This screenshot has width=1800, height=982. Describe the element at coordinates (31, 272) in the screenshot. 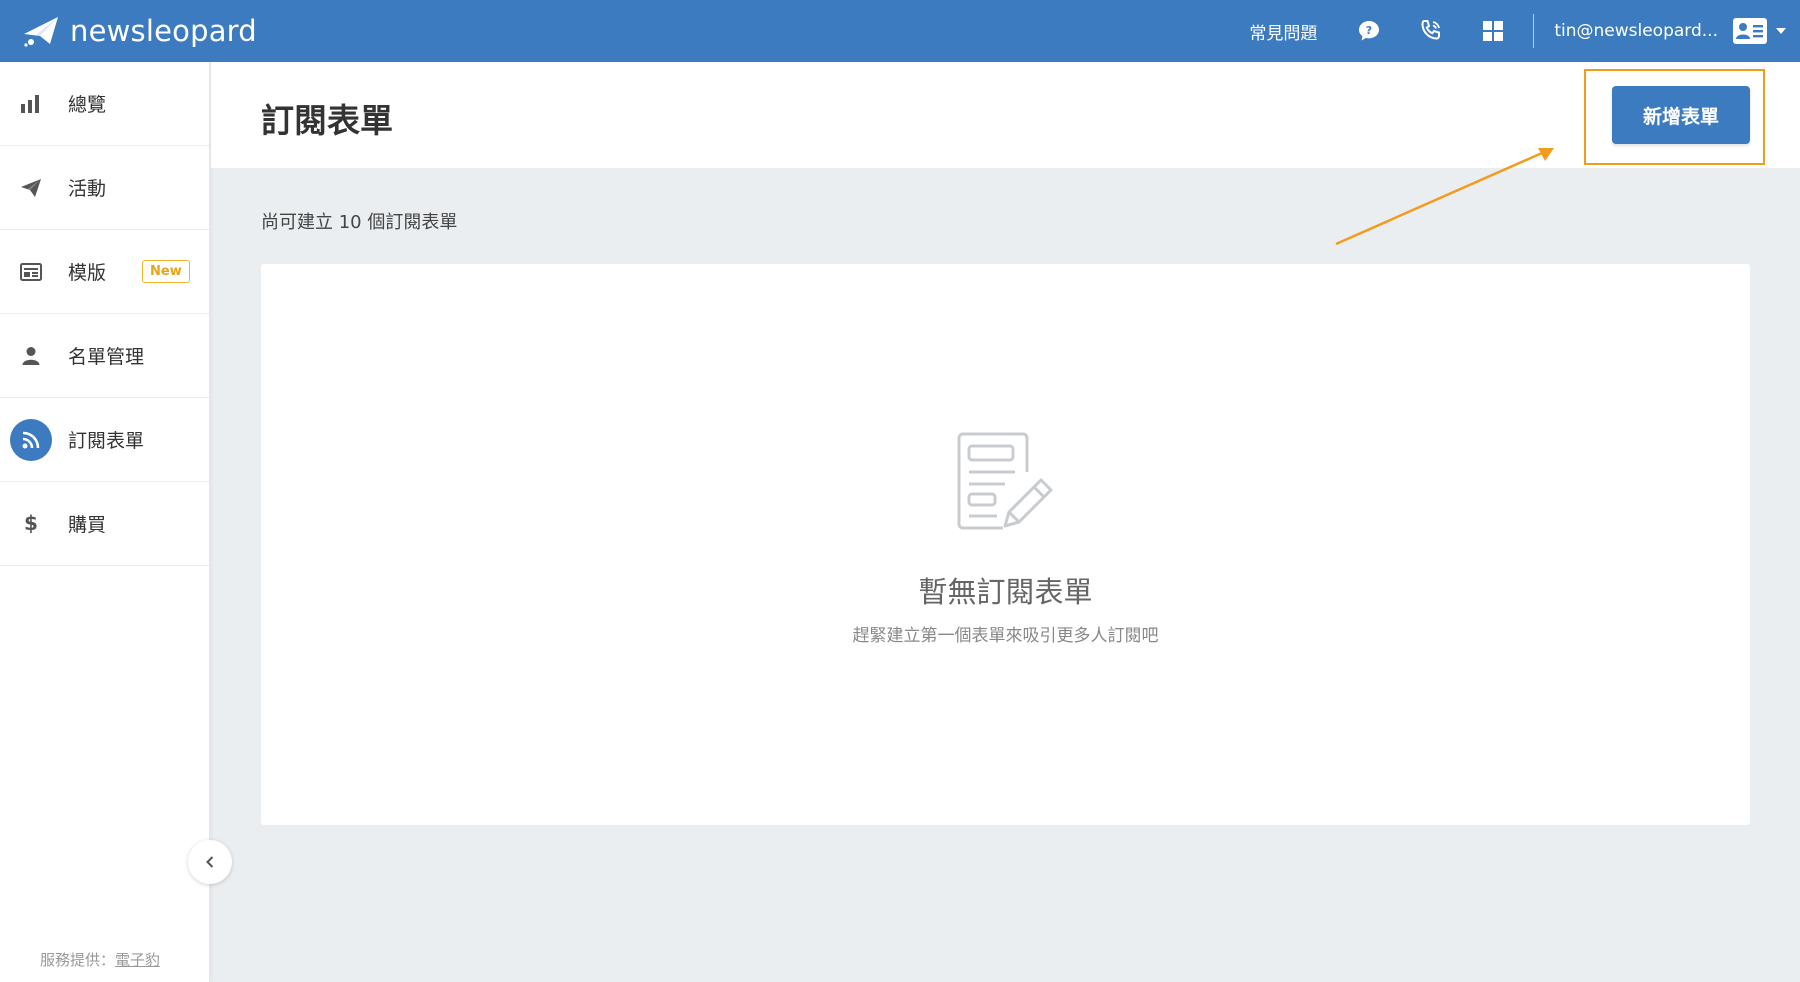

I see `template-icon` at that location.